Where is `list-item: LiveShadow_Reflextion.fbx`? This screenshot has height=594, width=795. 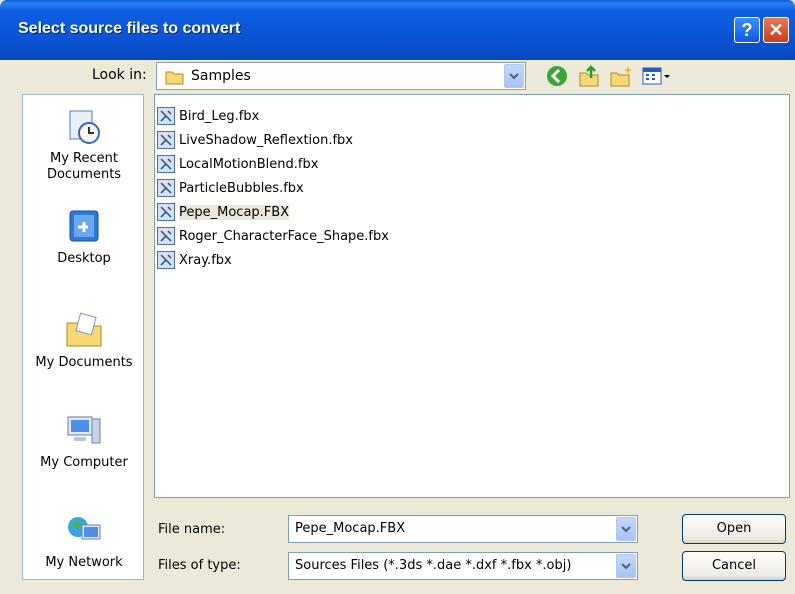 list-item: LiveShadow_Reflextion.fbx is located at coordinates (257, 140).